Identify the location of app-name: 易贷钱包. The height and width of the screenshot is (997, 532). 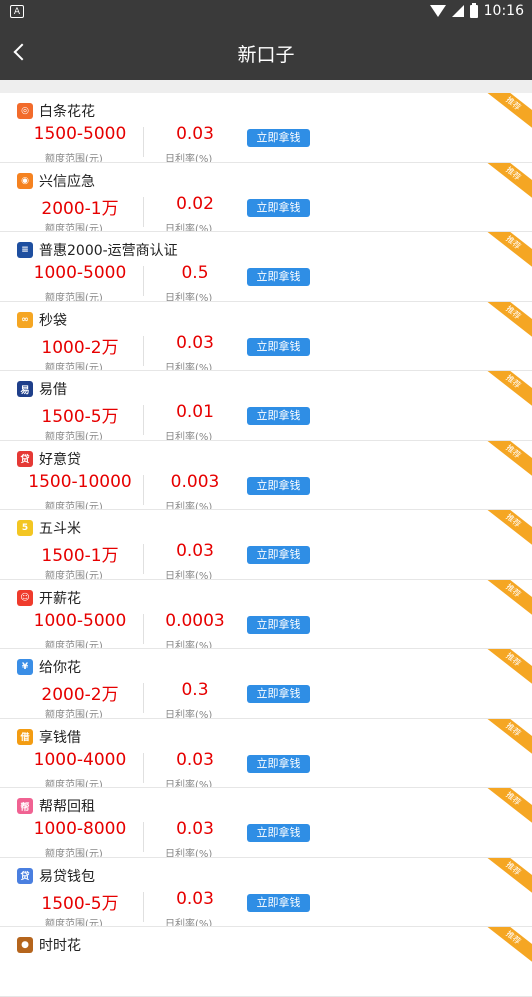
(67, 876).